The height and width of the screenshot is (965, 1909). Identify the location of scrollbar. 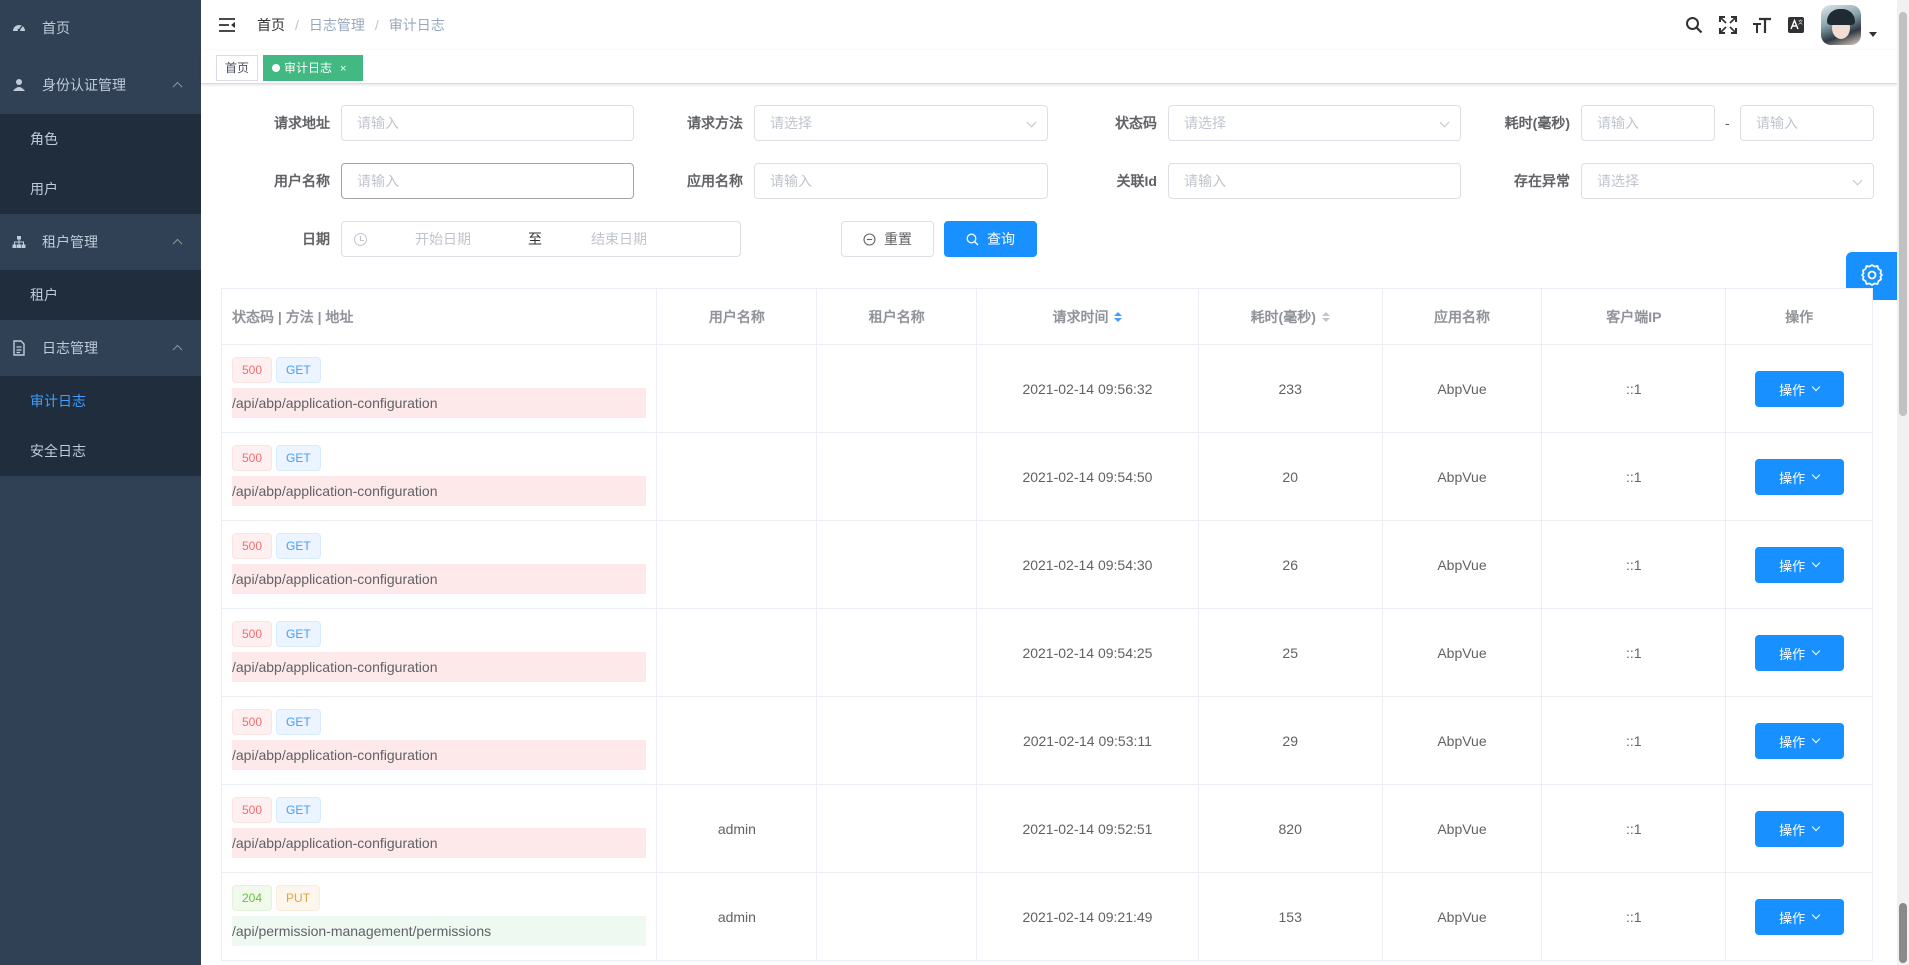
(1903, 482).